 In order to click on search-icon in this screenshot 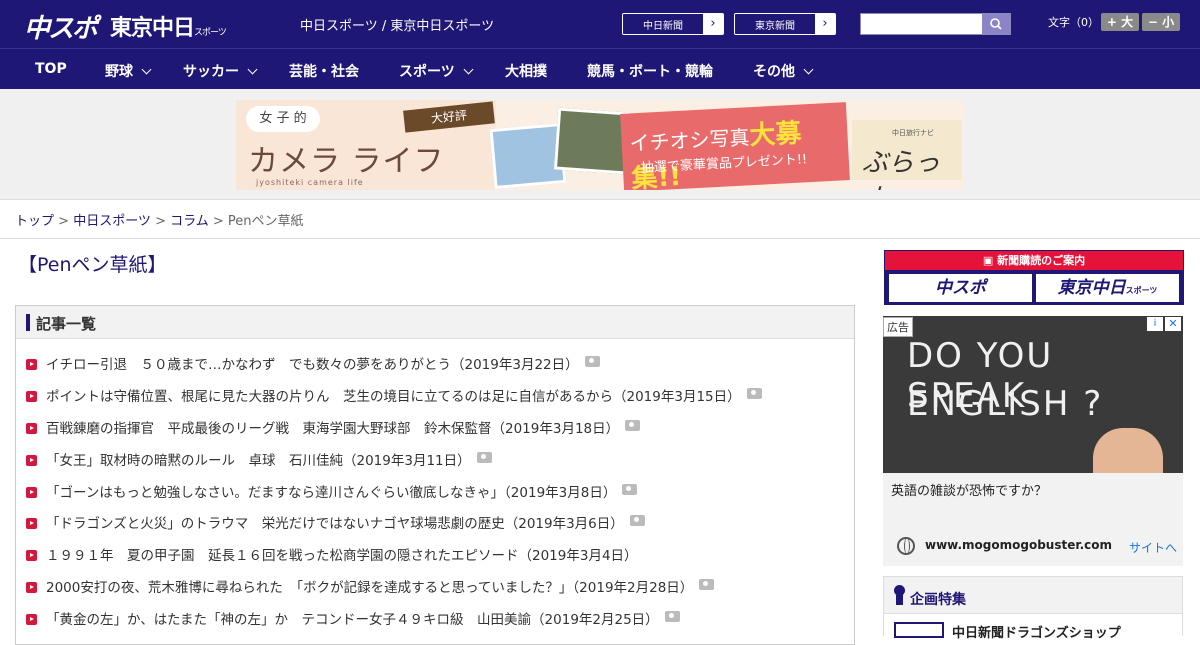, I will do `click(996, 24)`.